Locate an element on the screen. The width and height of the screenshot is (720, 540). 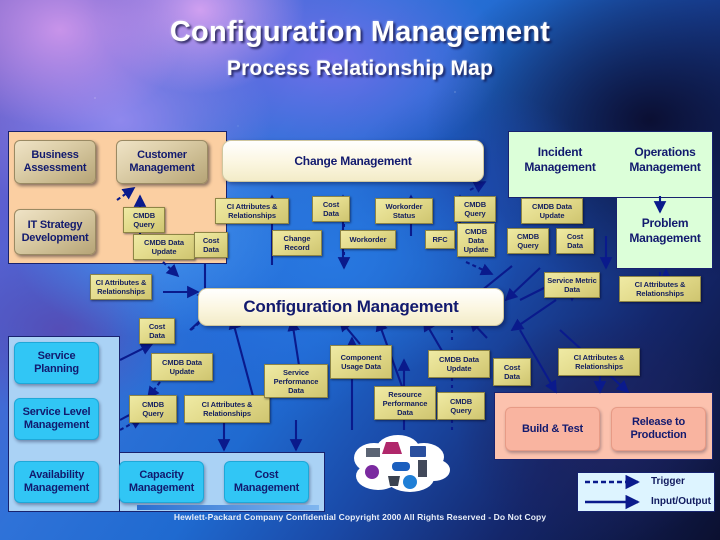
legend-label-trigger: Trigger is located at coordinates (668, 481).